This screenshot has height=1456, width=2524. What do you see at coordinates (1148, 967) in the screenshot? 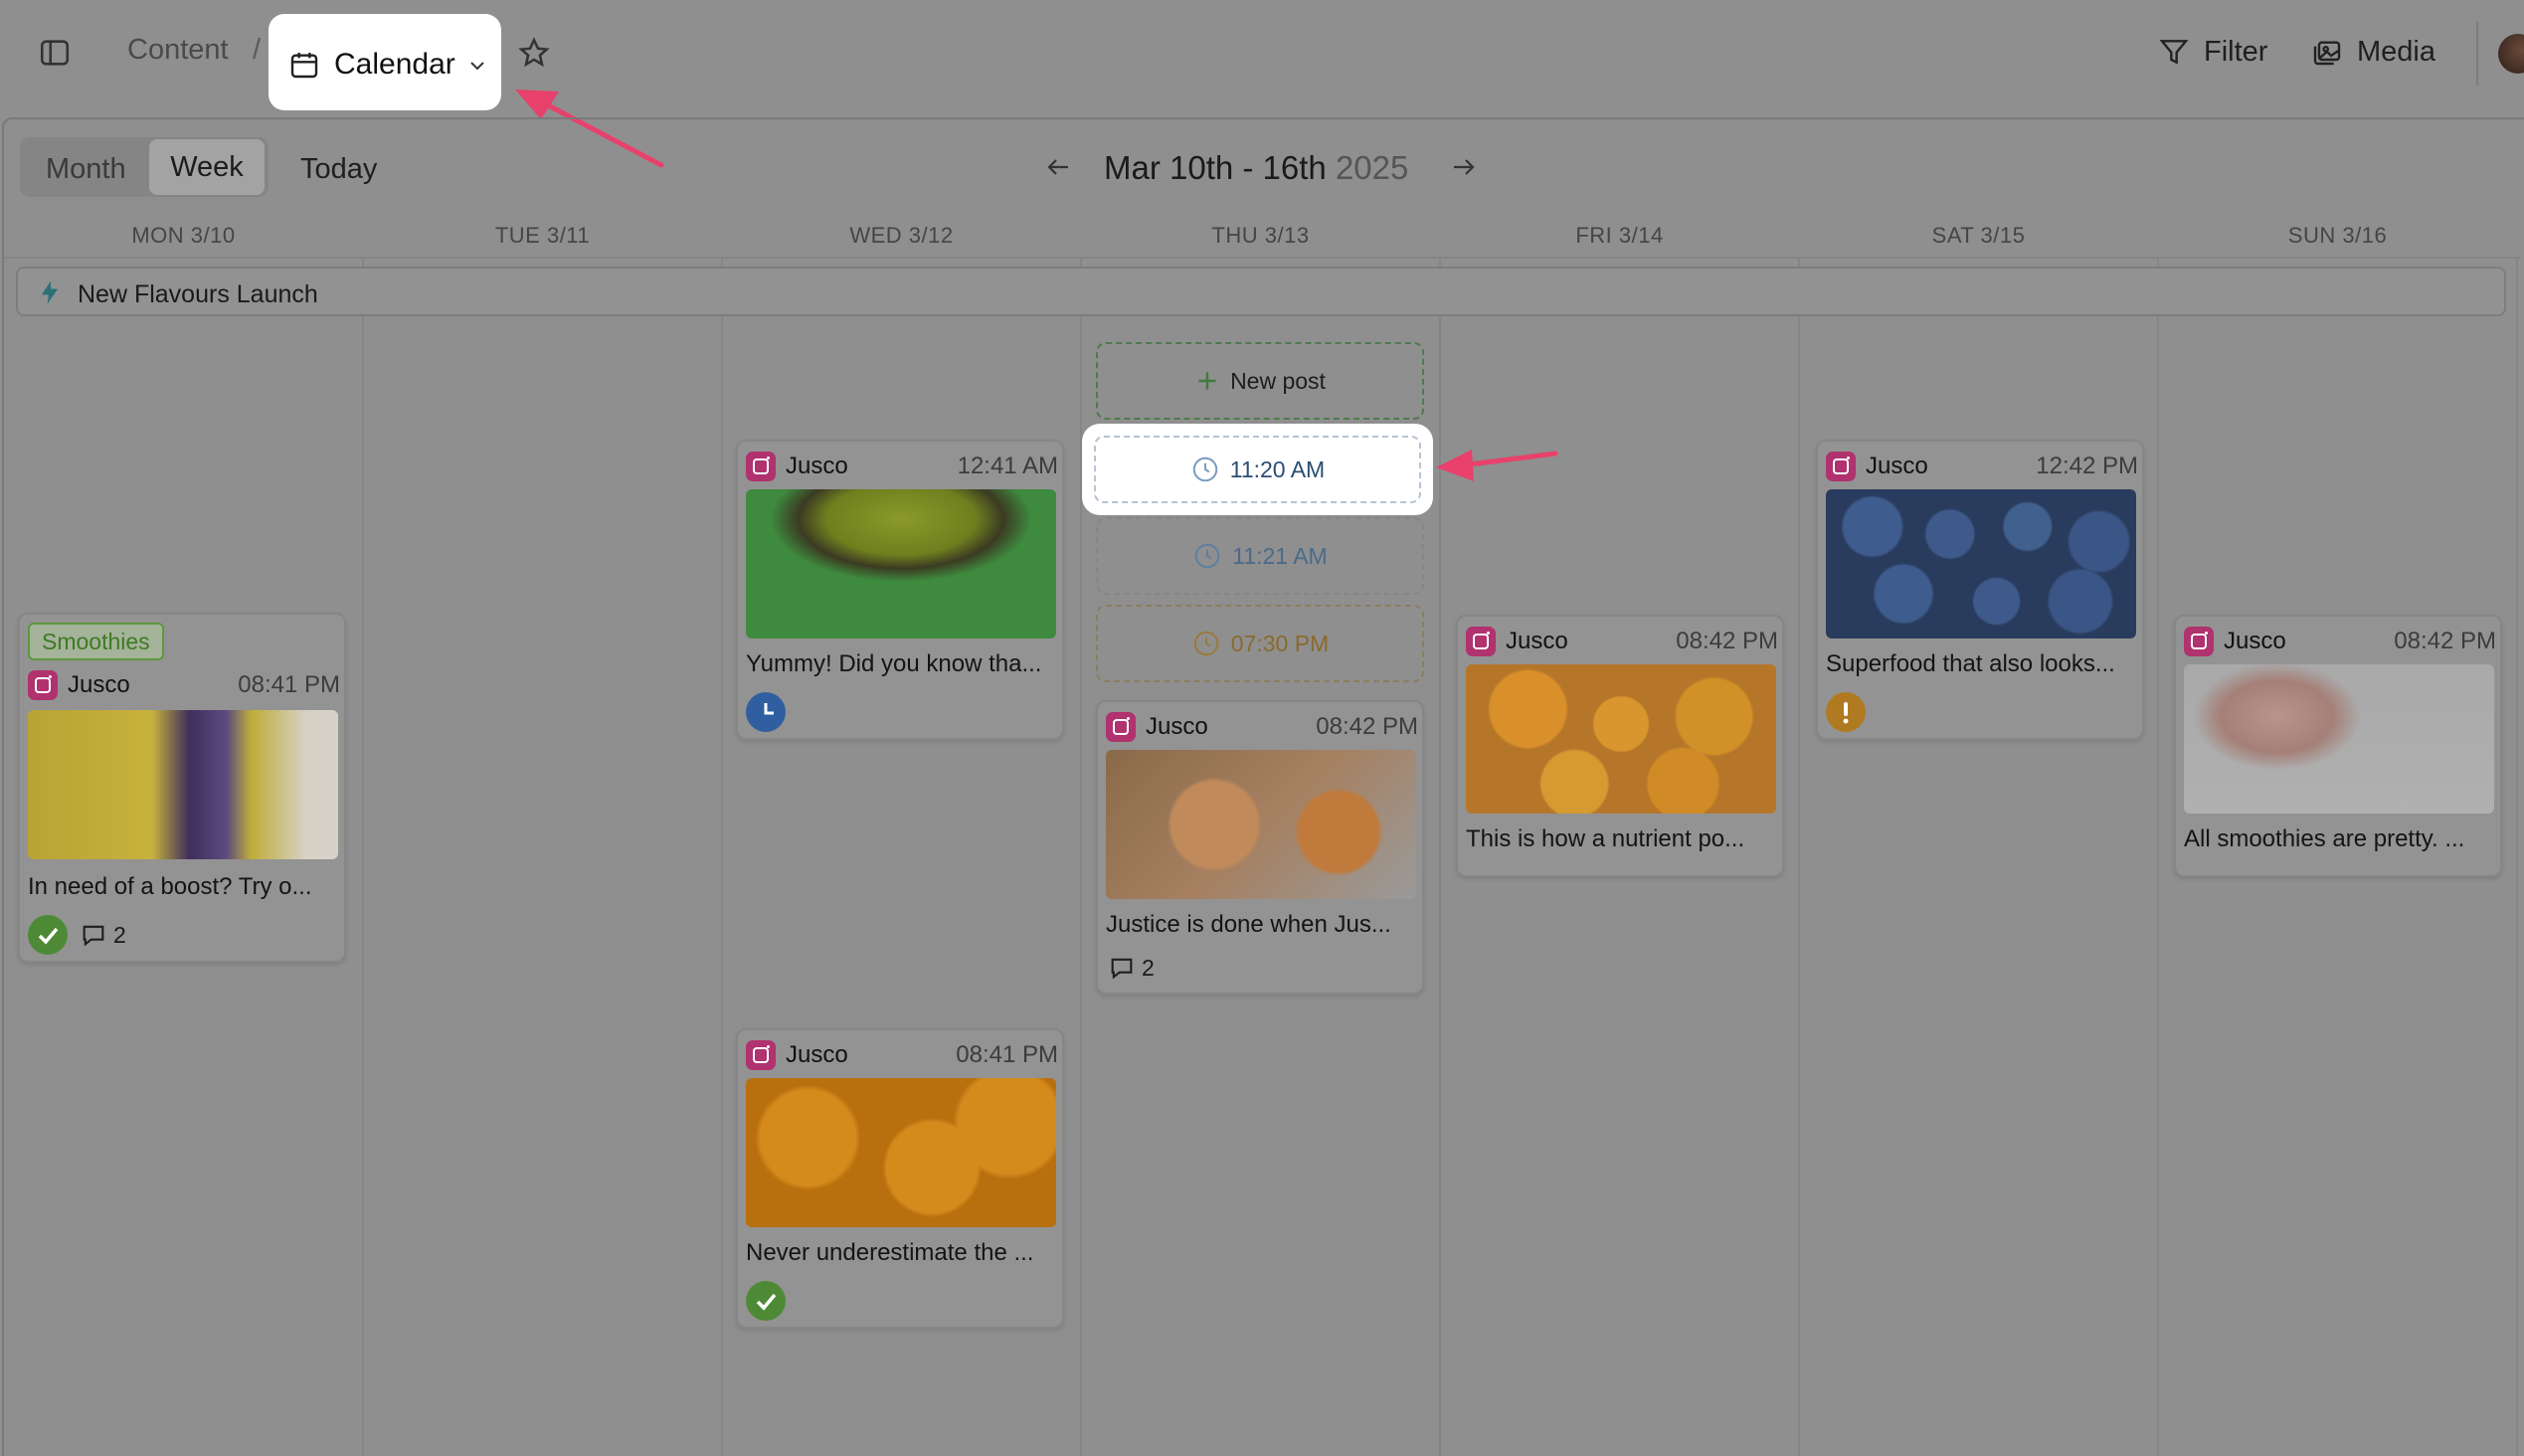
I see `comment-count-value: 2` at bounding box center [1148, 967].